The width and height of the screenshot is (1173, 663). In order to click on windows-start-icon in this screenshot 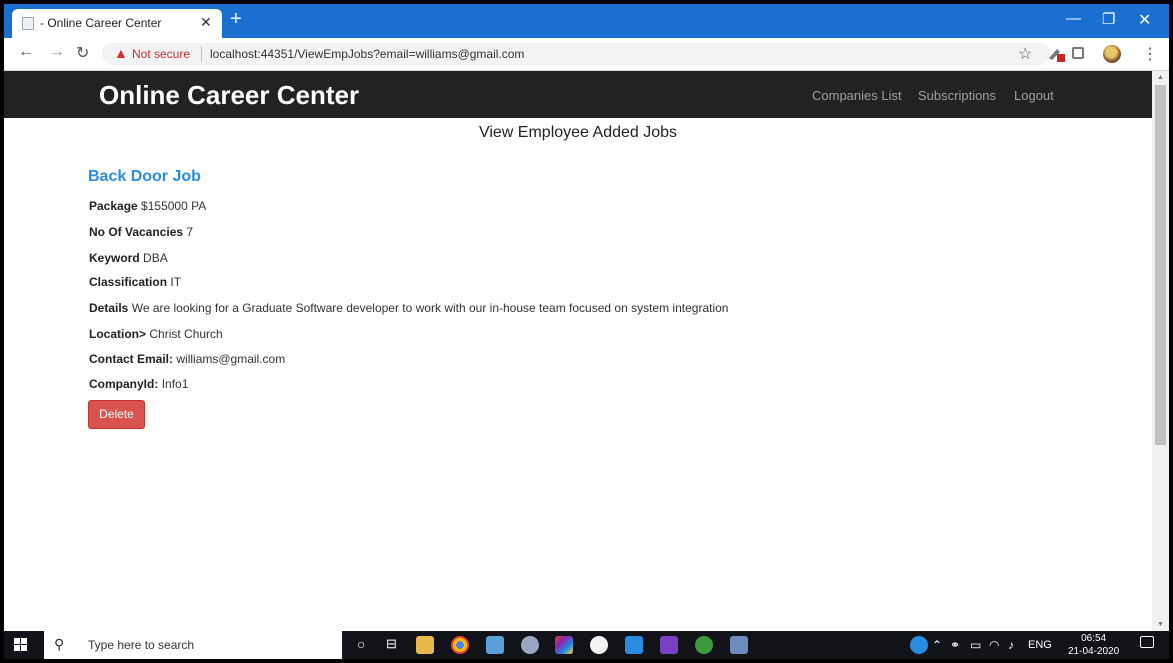, I will do `click(21, 645)`.